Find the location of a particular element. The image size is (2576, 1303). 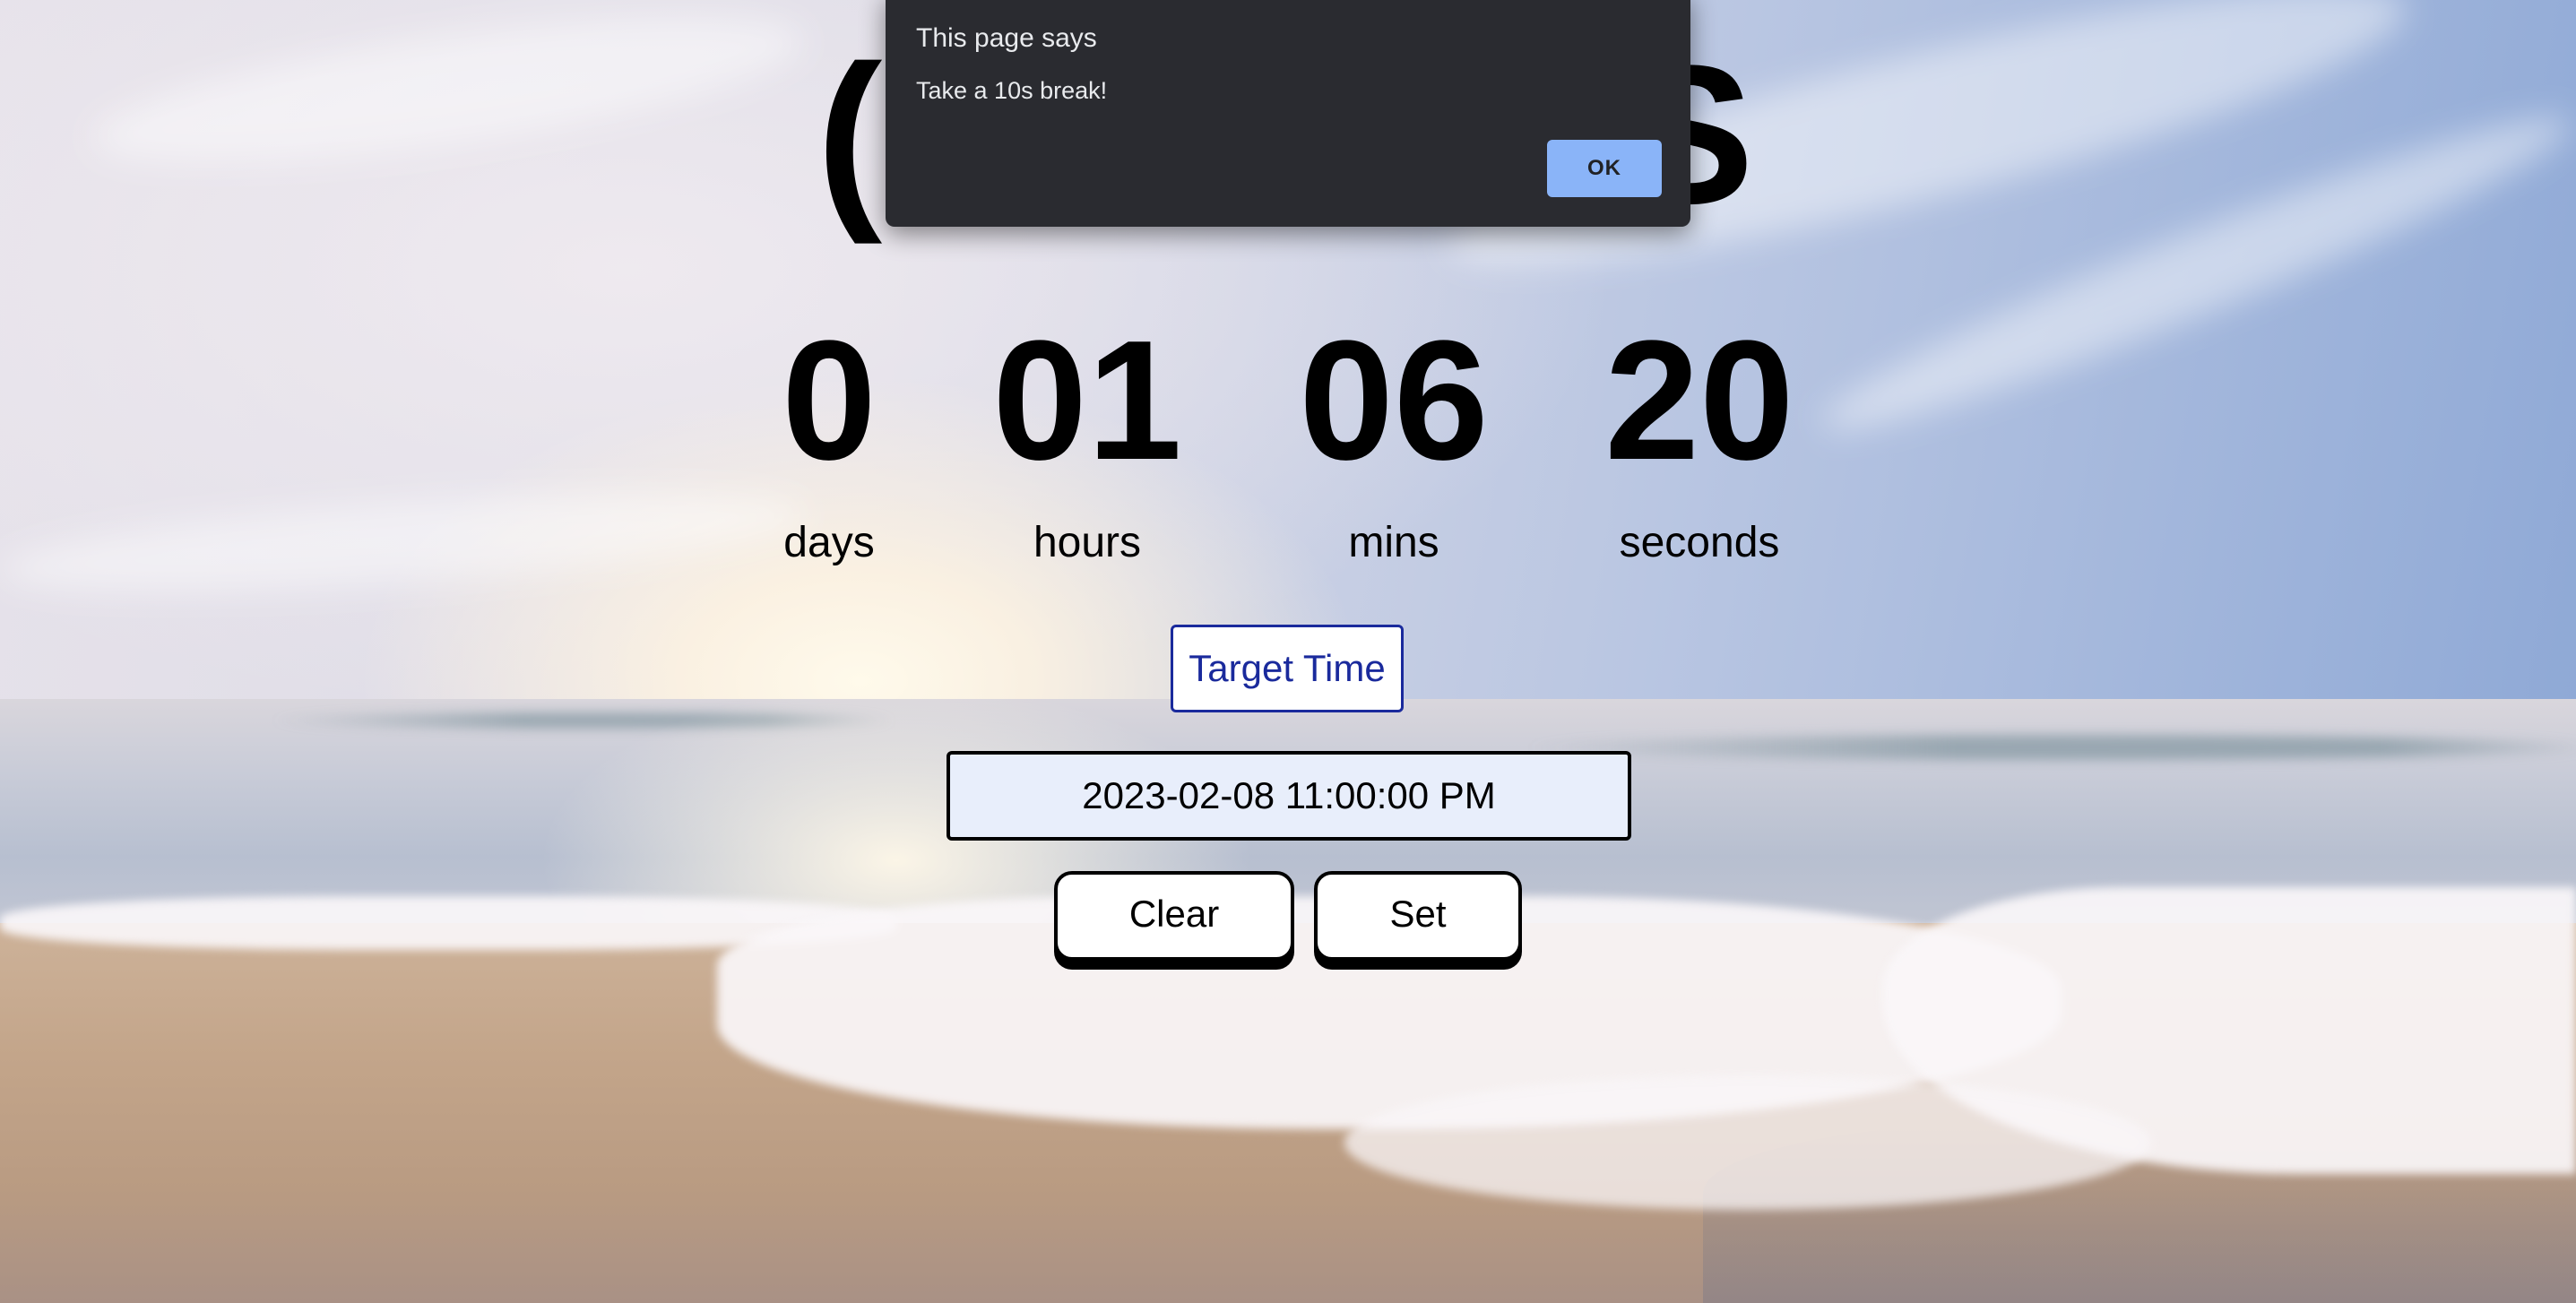

seconds-label: seconds is located at coordinates (1699, 542).